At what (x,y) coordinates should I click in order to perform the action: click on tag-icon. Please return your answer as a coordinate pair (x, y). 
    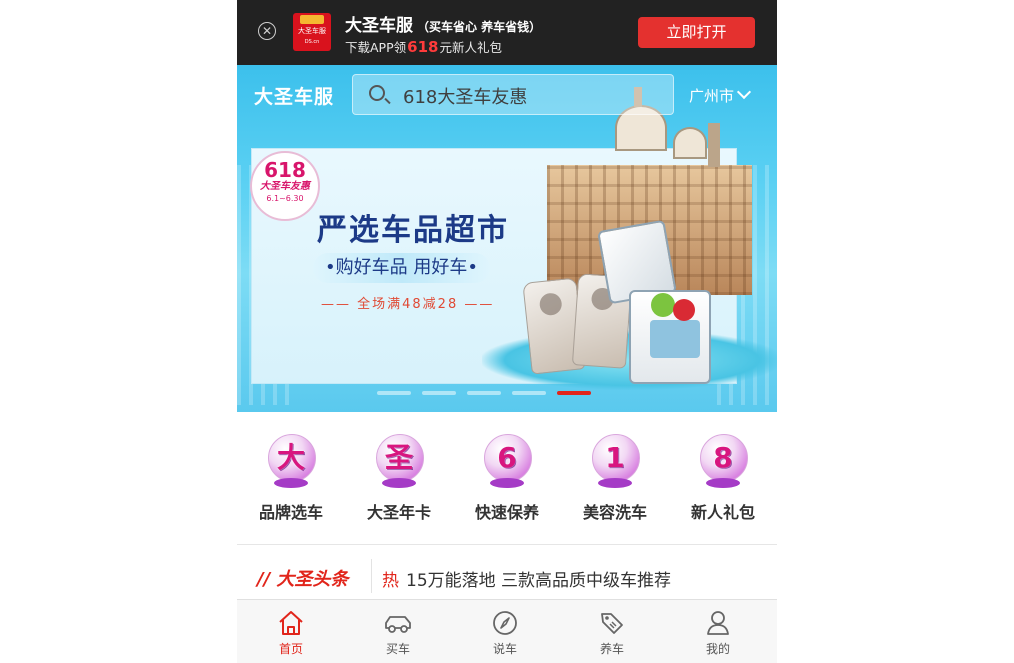
    Looking at the image, I should click on (612, 623).